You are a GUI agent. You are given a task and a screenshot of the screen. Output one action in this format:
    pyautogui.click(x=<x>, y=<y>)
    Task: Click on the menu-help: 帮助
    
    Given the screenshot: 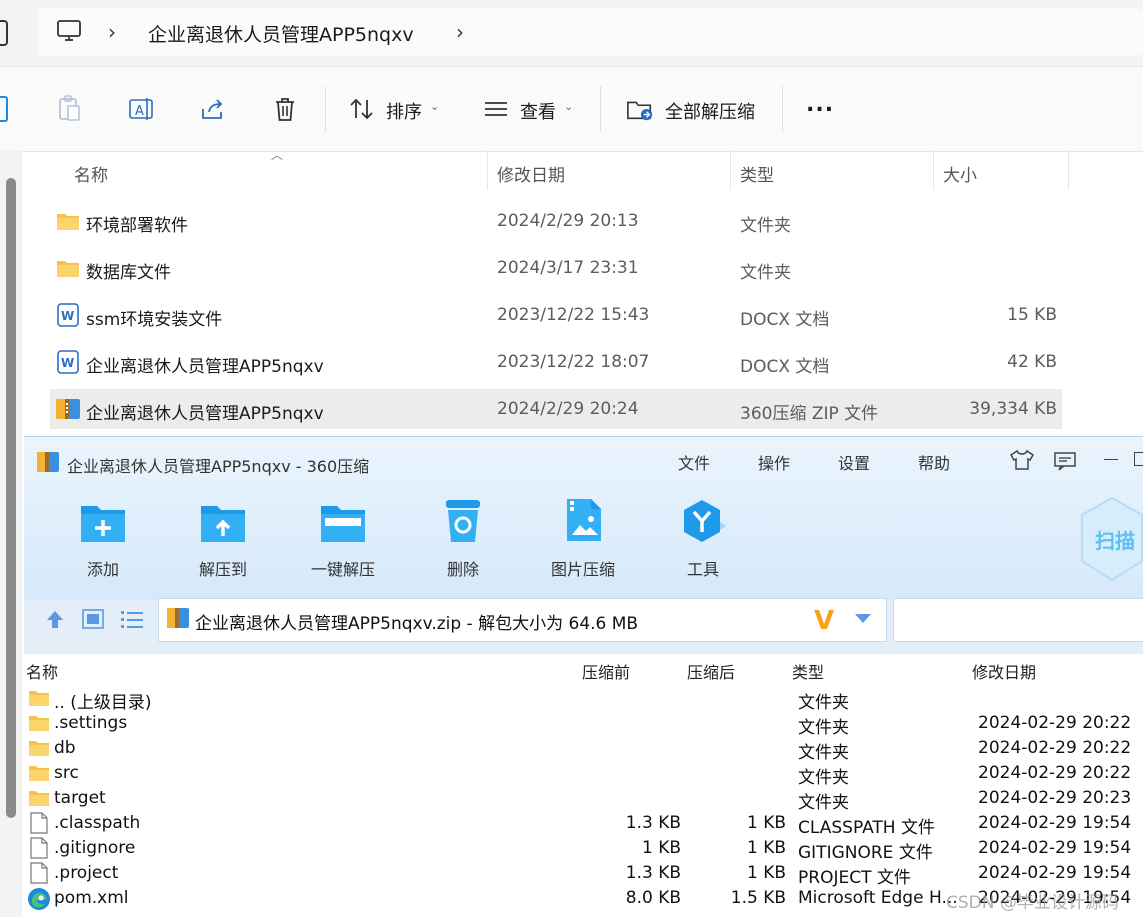 What is the action you would take?
    pyautogui.click(x=934, y=462)
    